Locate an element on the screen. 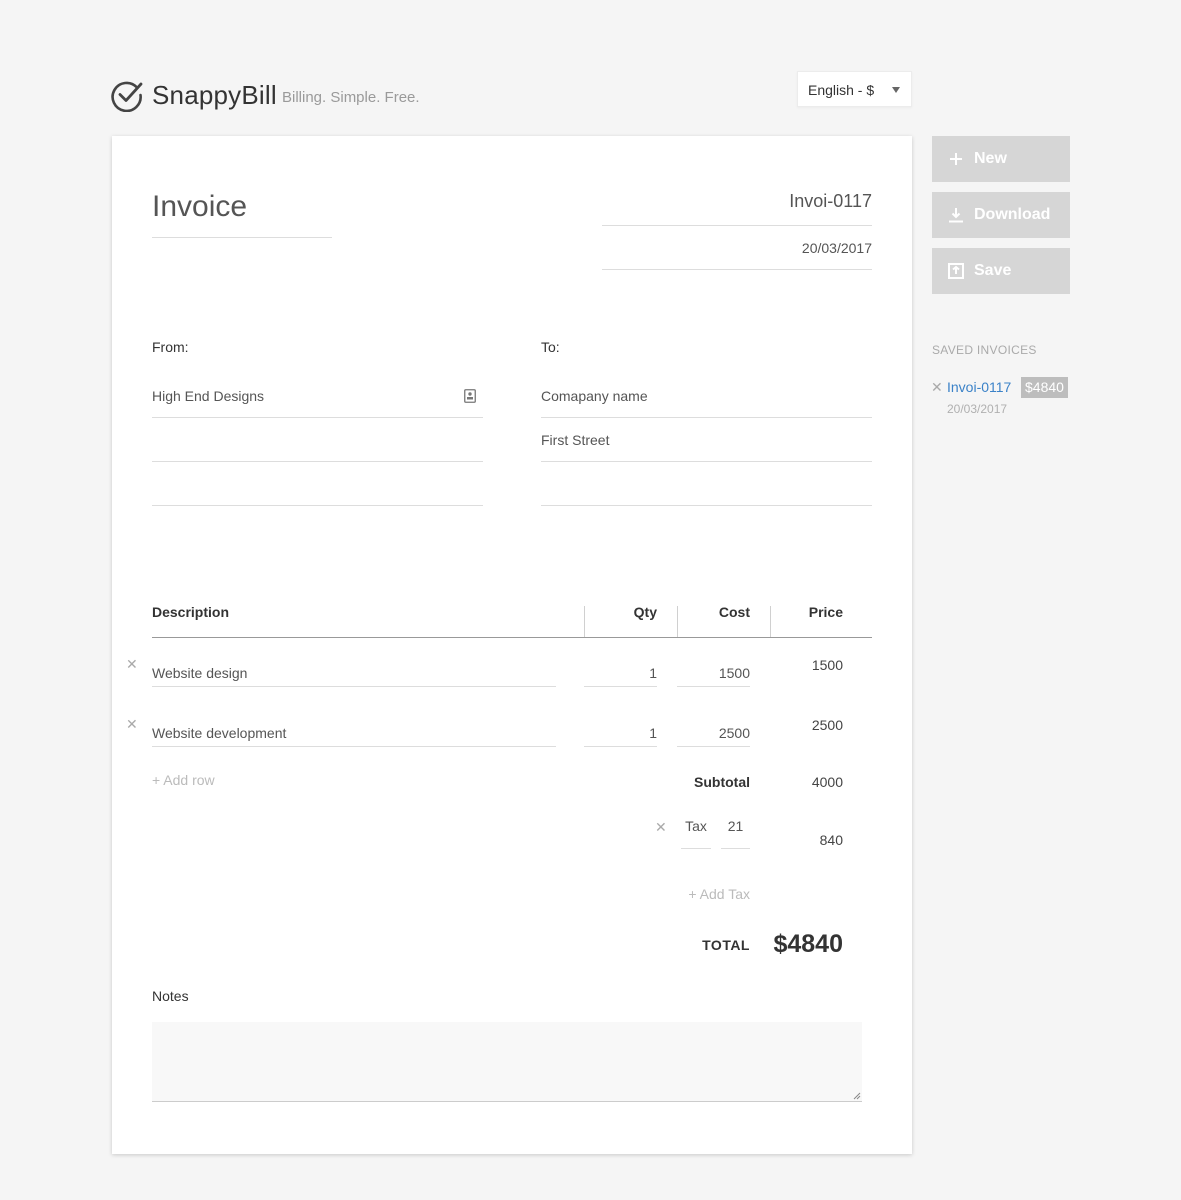 This screenshot has height=1200, width=1181. total-label: TOTAL is located at coordinates (726, 945).